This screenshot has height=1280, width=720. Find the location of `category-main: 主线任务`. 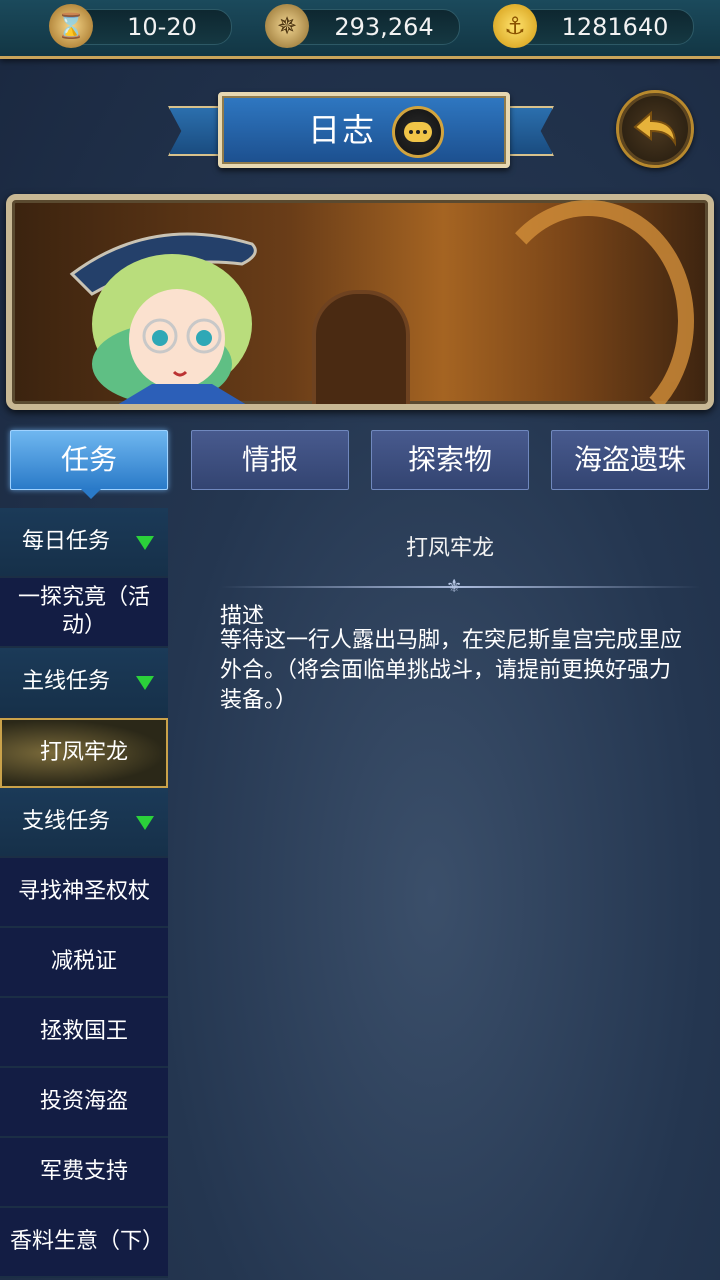

category-main: 主线任务 is located at coordinates (84, 683).